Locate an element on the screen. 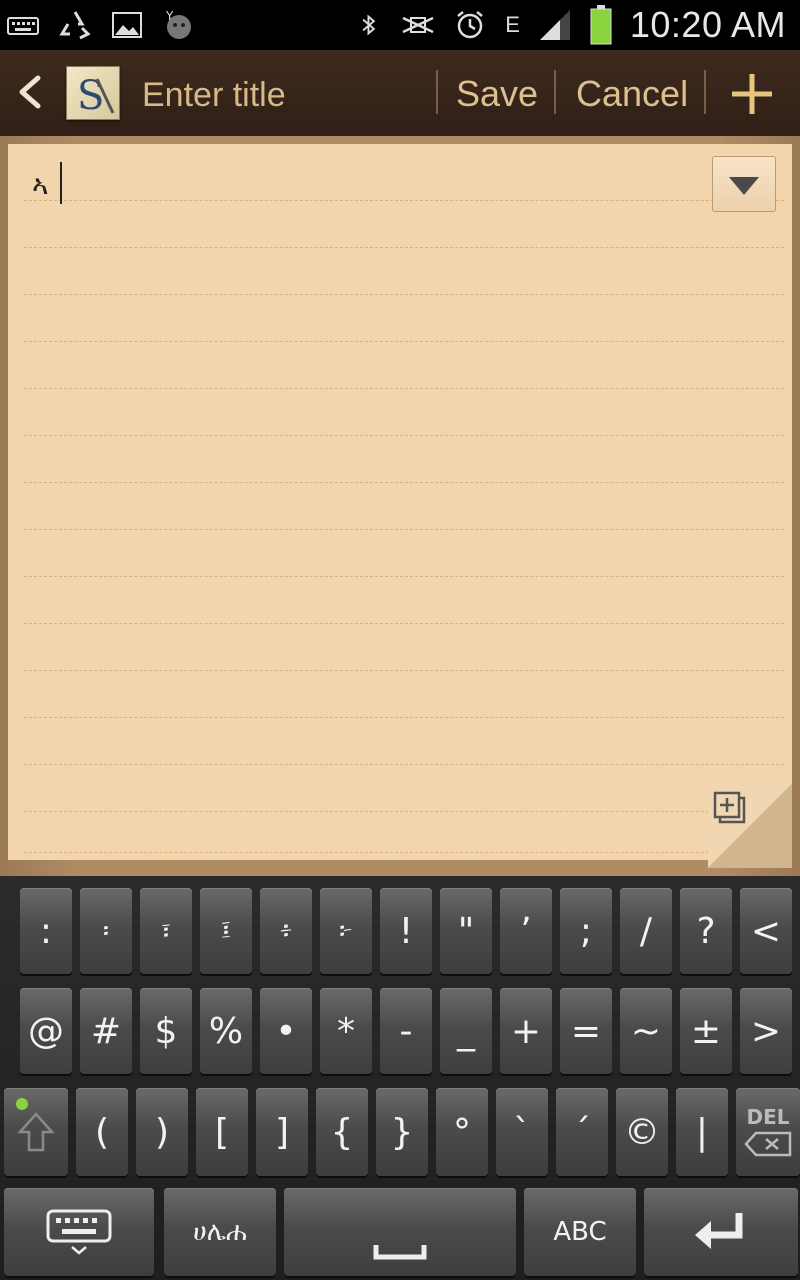 Image resolution: width=800 pixels, height=1280 pixels. delete-label: DEL is located at coordinates (768, 1117).